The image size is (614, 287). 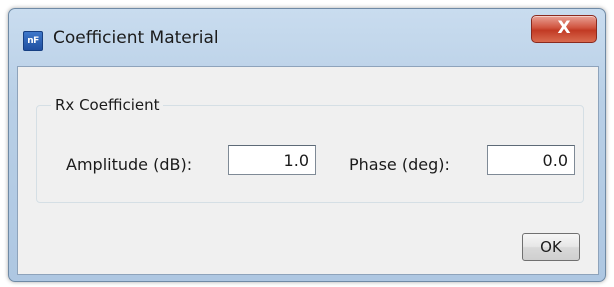 I want to click on close-icon: X, so click(x=564, y=28).